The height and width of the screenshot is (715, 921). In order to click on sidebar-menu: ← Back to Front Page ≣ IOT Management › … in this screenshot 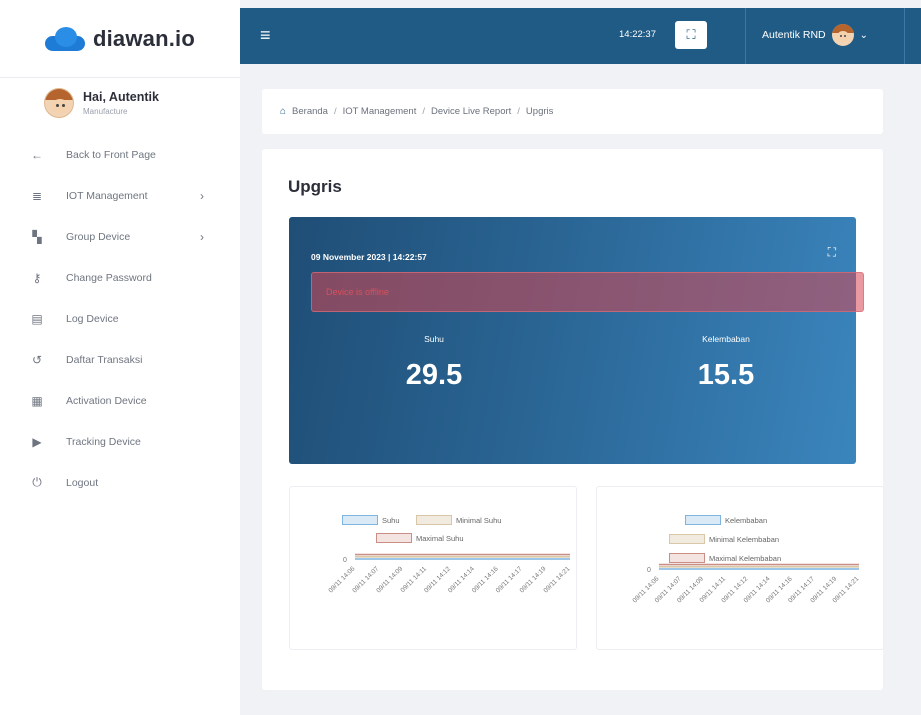, I will do `click(120, 318)`.